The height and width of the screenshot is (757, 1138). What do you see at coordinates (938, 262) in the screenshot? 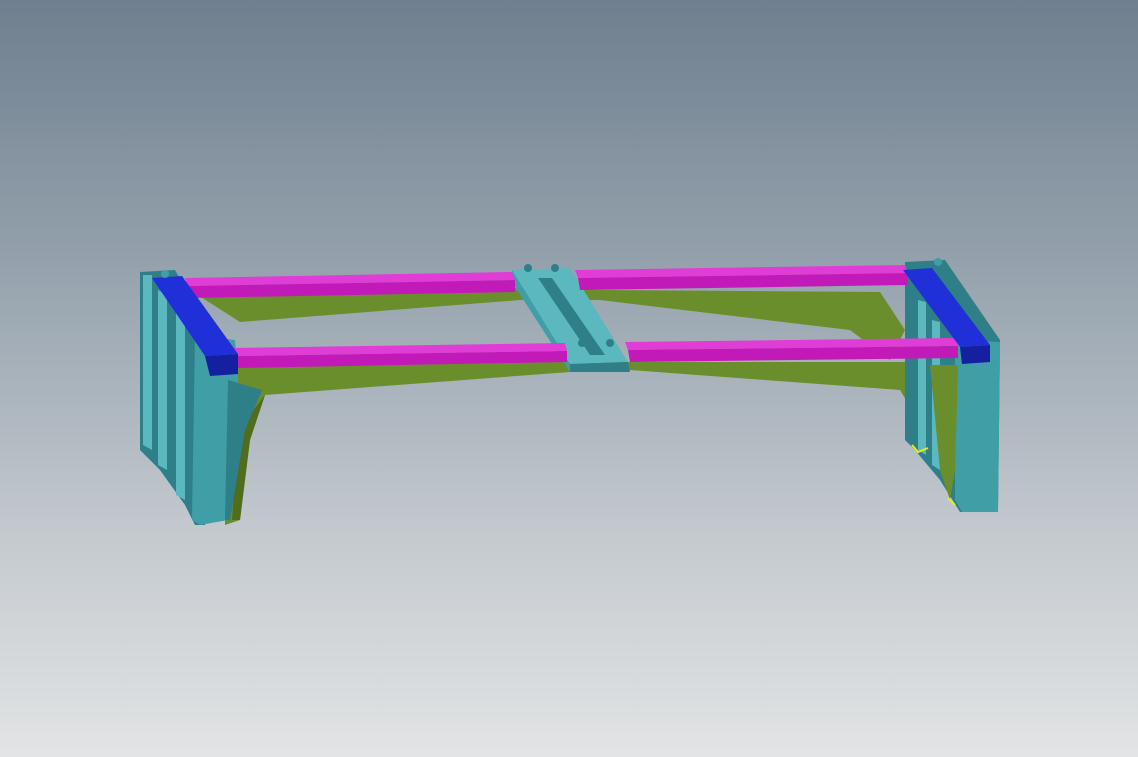
I see `right-end-cap-bolt` at bounding box center [938, 262].